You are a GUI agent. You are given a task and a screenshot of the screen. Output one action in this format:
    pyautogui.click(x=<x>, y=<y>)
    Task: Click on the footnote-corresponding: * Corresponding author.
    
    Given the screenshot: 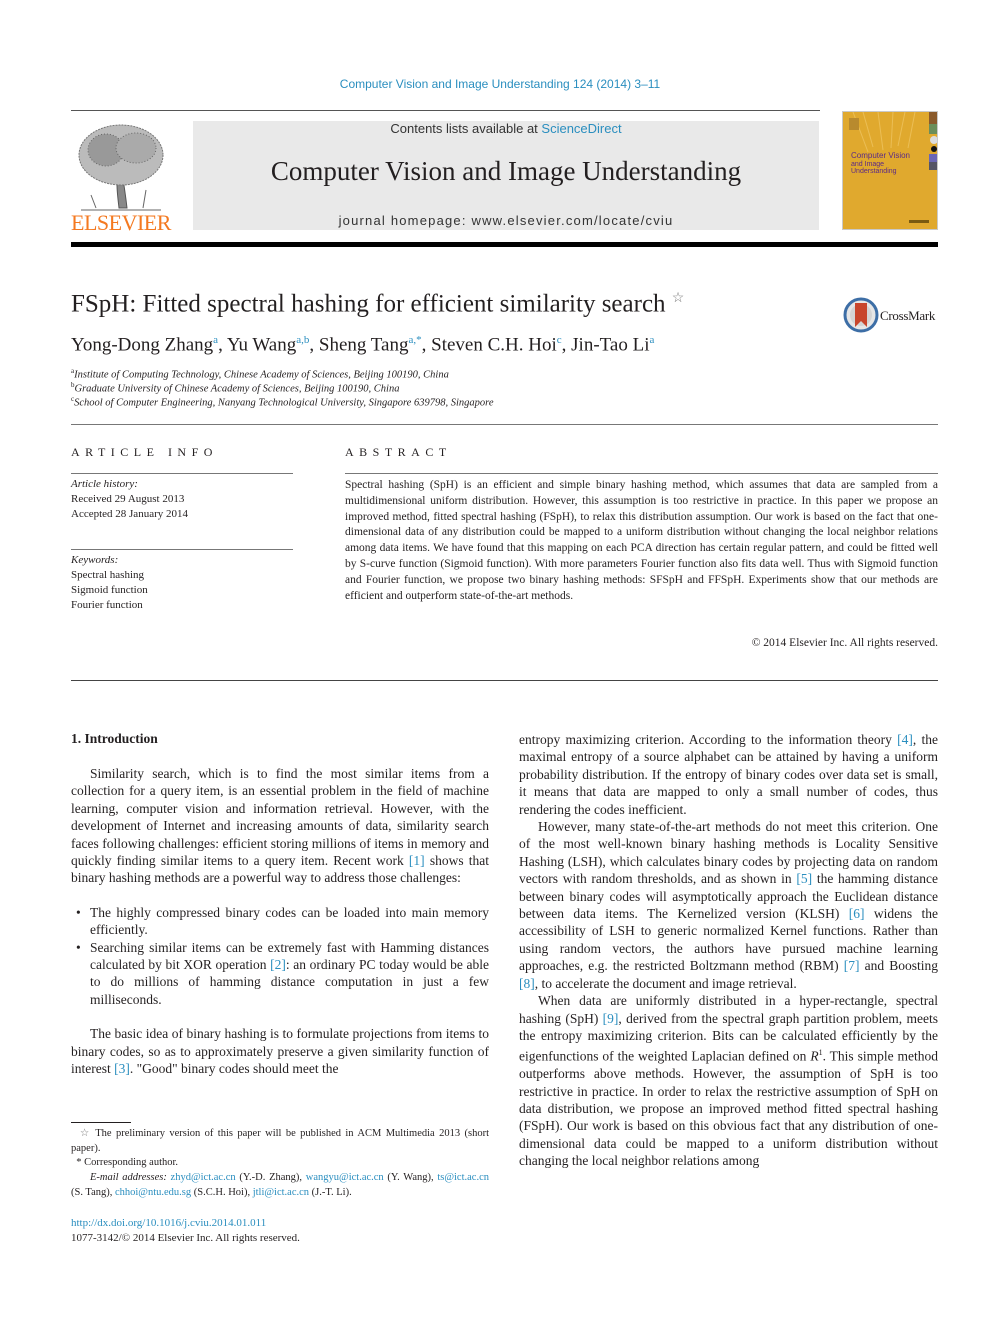 What is the action you would take?
    pyautogui.click(x=280, y=1163)
    